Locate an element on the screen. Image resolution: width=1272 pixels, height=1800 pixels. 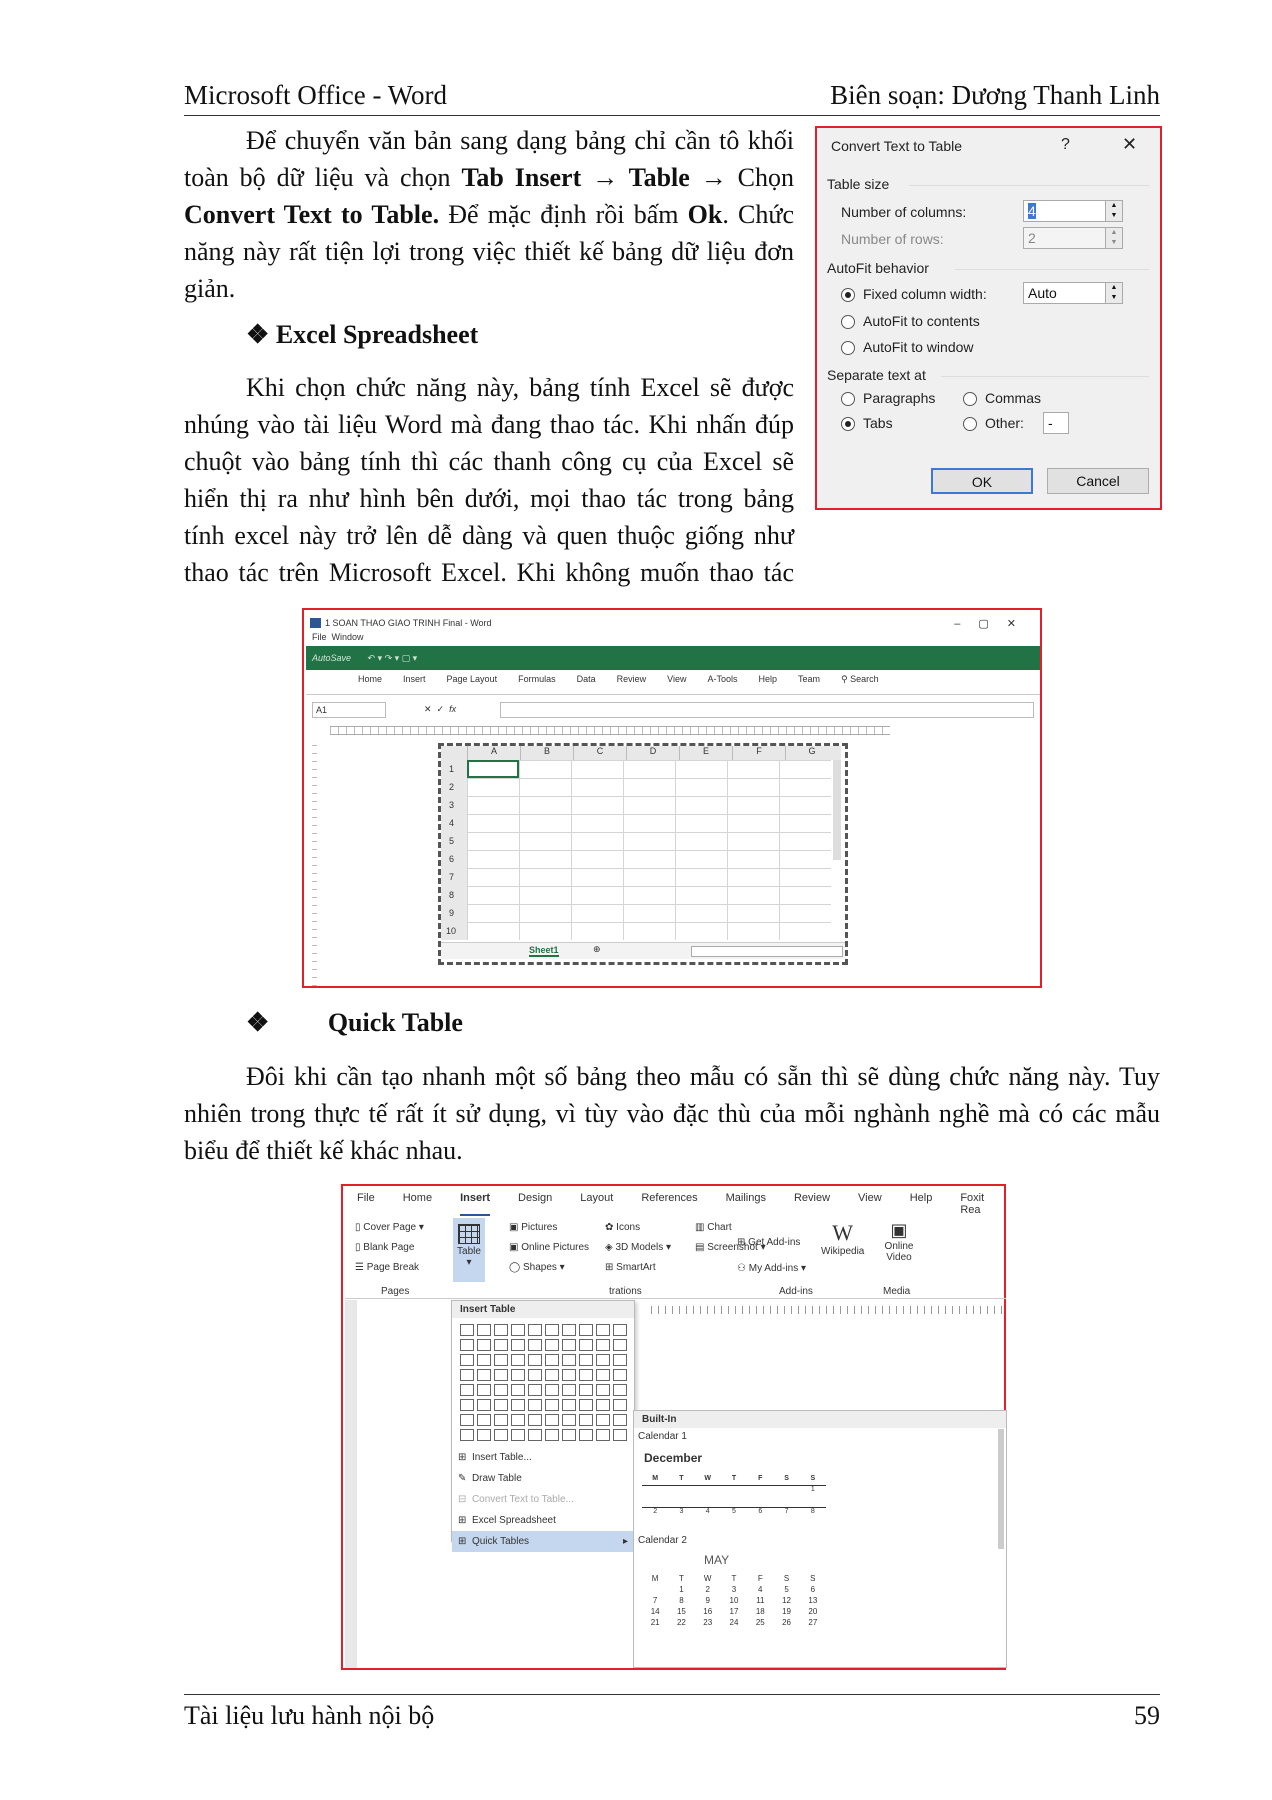
search-icon: ⚲ Search is located at coordinates (860, 679).